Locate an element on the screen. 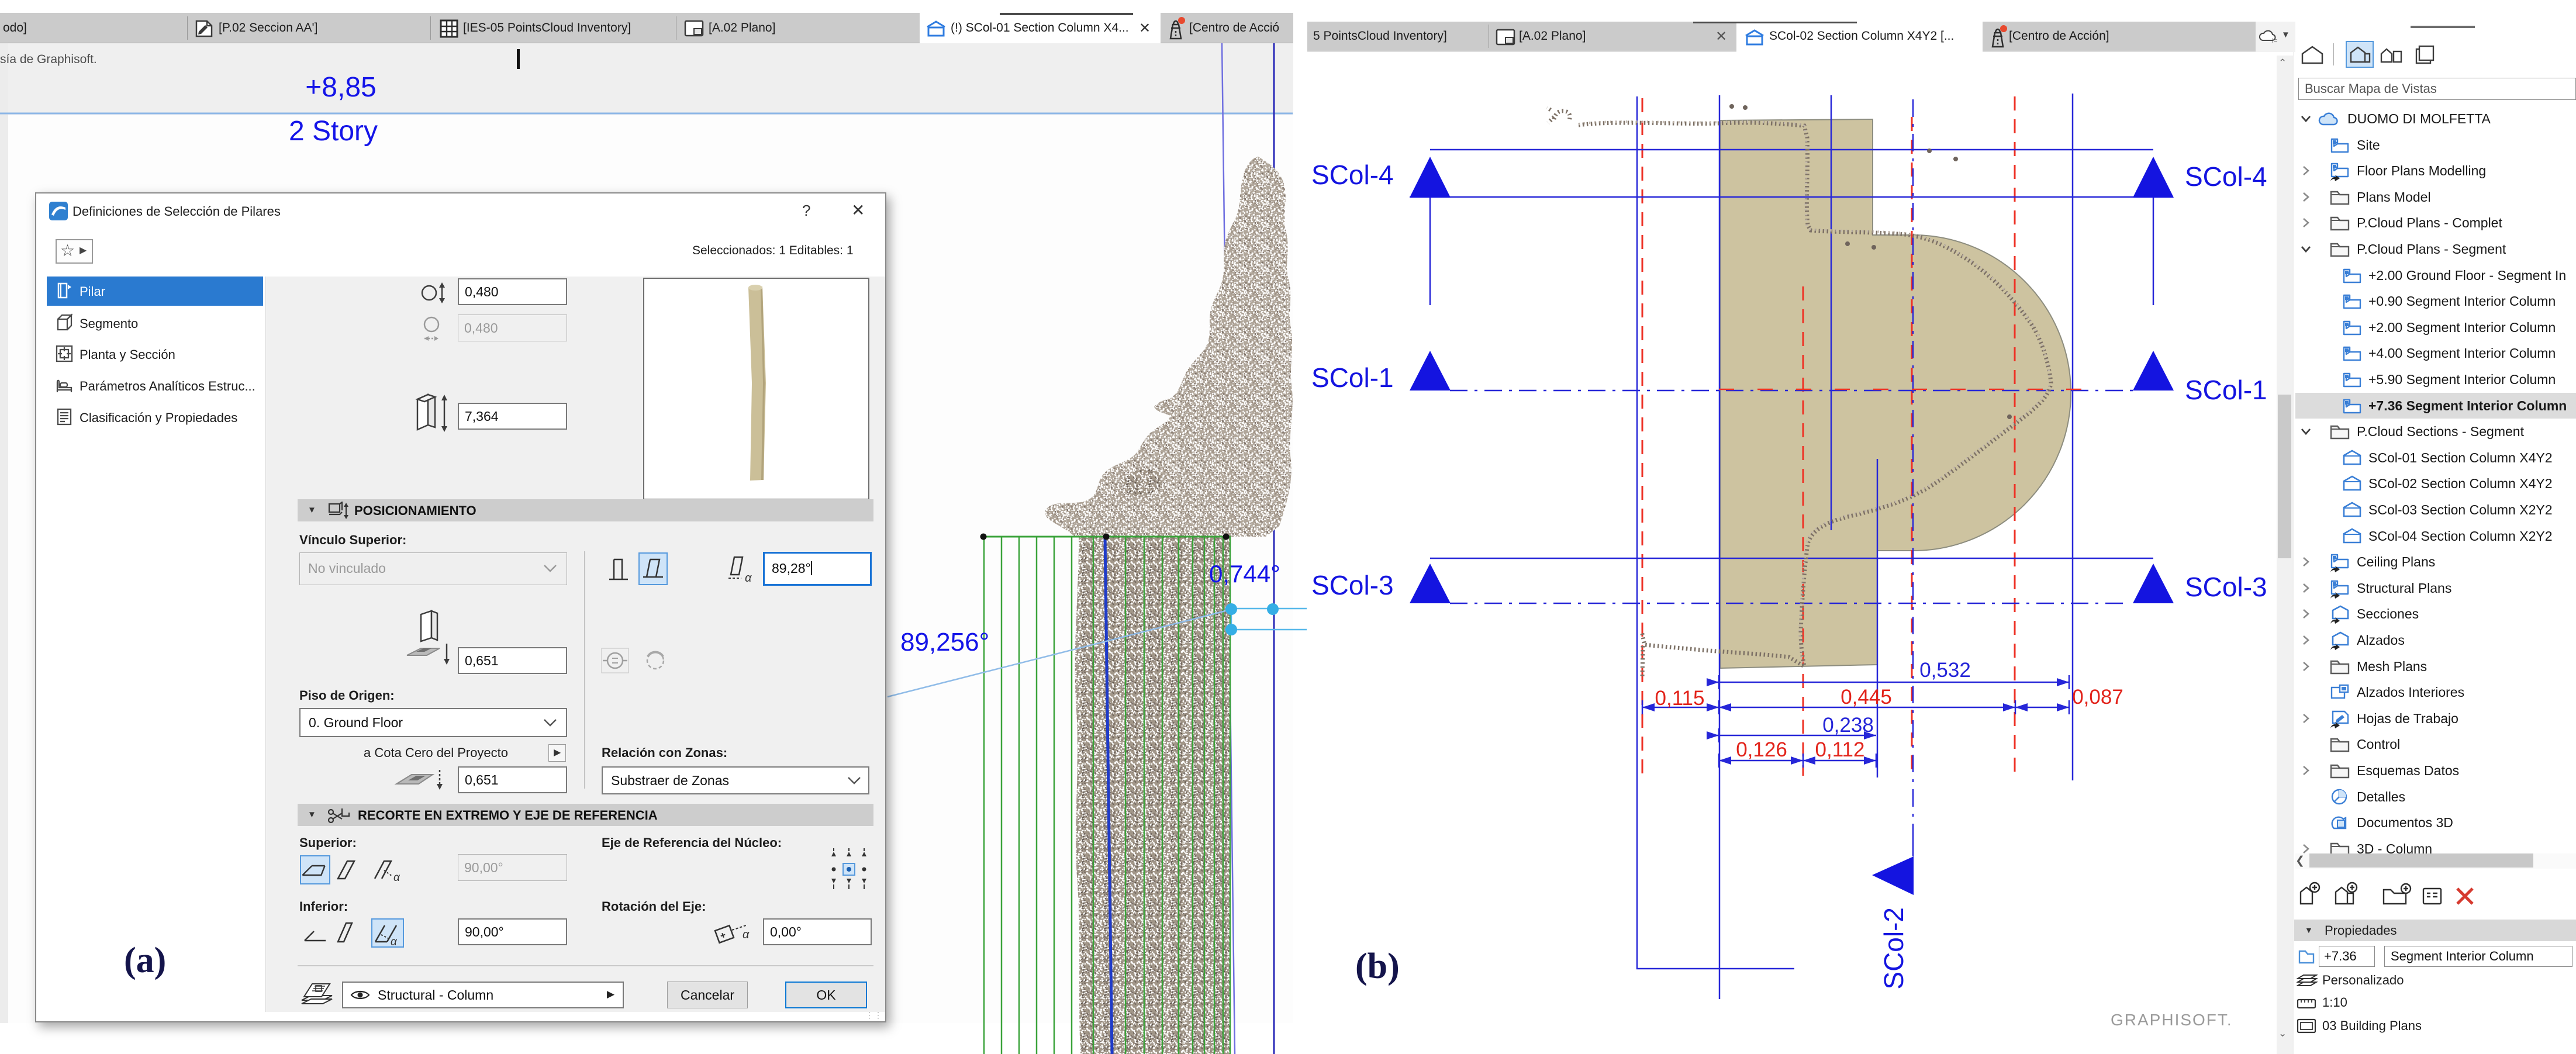  svg-text: GRAPHISOFT. is located at coordinates (2172, 1020).